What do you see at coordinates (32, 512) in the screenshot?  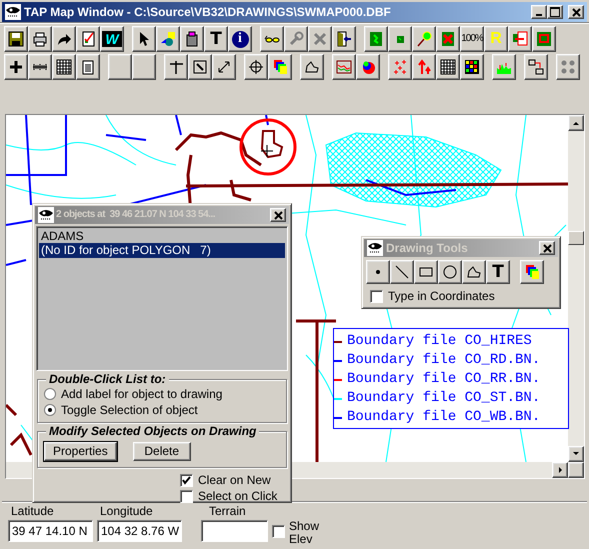 I see `field-label: Latitude` at bounding box center [32, 512].